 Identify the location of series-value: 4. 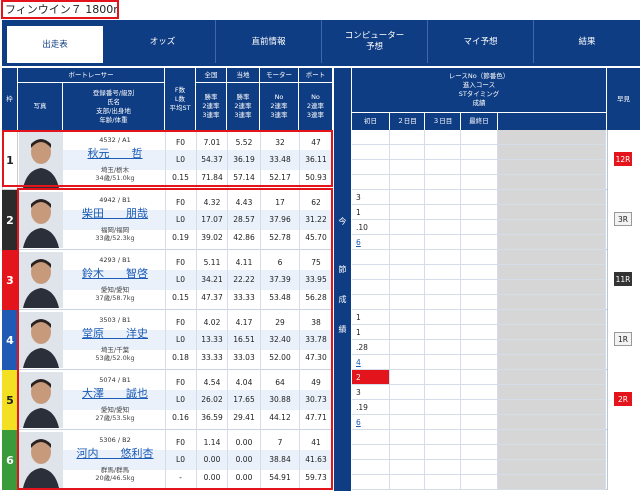
(358, 362).